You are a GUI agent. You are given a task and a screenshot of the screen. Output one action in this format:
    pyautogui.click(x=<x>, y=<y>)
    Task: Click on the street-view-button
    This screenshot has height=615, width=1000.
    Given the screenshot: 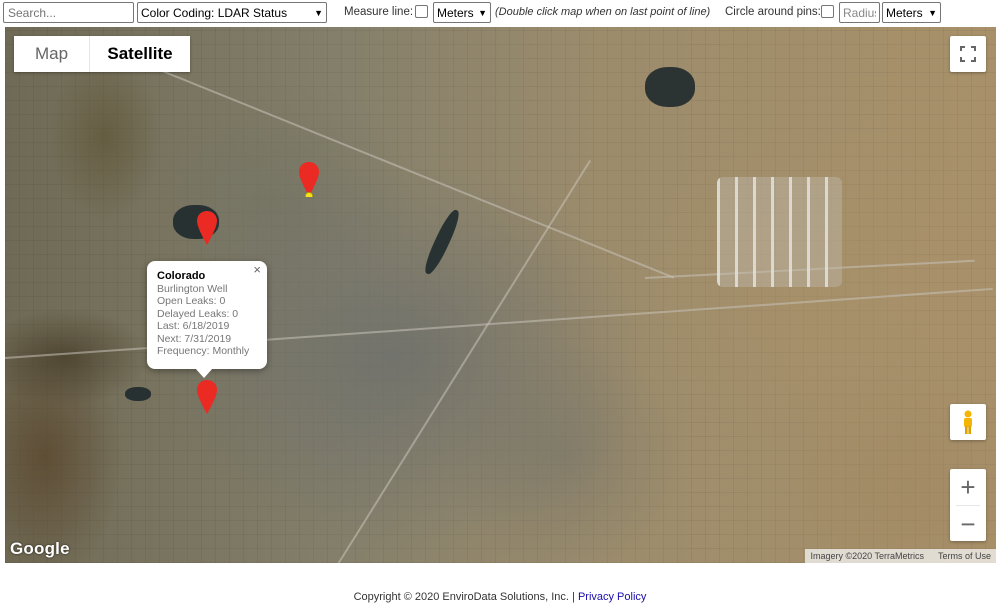 What is the action you would take?
    pyautogui.click(x=968, y=422)
    